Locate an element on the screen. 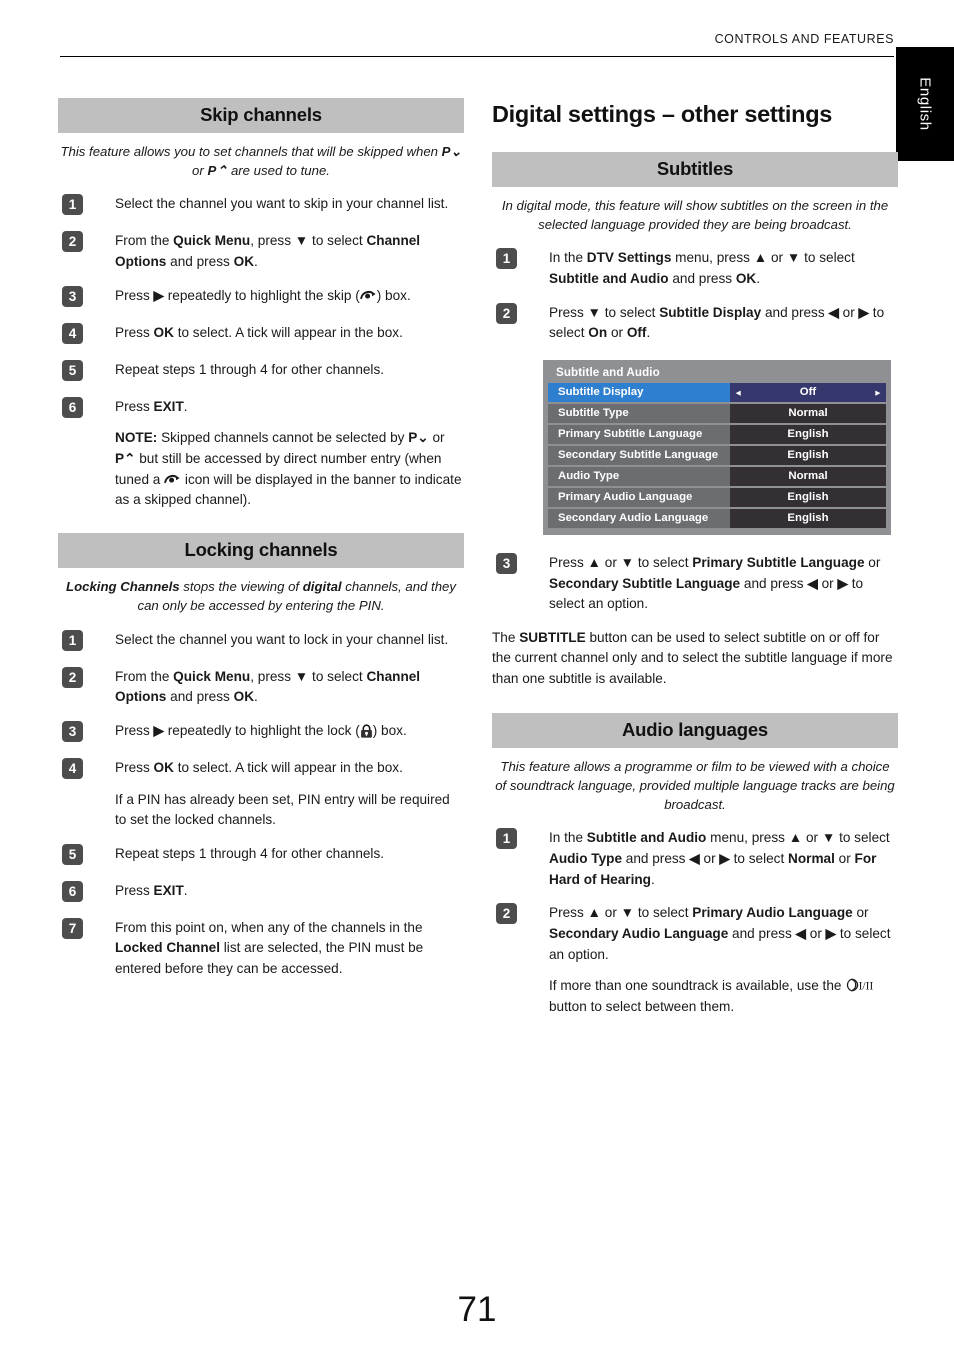  osd-row-label: Secondary Subtitle Language is located at coordinates (639, 456).